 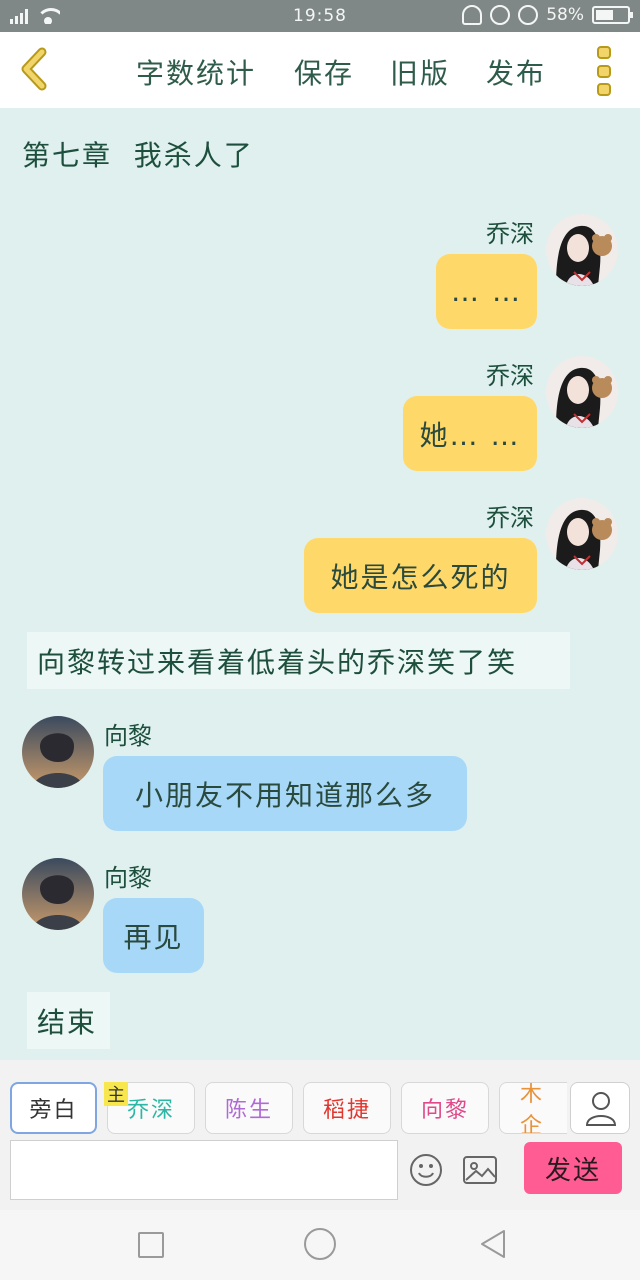 What do you see at coordinates (612, 15) in the screenshot?
I see `battery-icon` at bounding box center [612, 15].